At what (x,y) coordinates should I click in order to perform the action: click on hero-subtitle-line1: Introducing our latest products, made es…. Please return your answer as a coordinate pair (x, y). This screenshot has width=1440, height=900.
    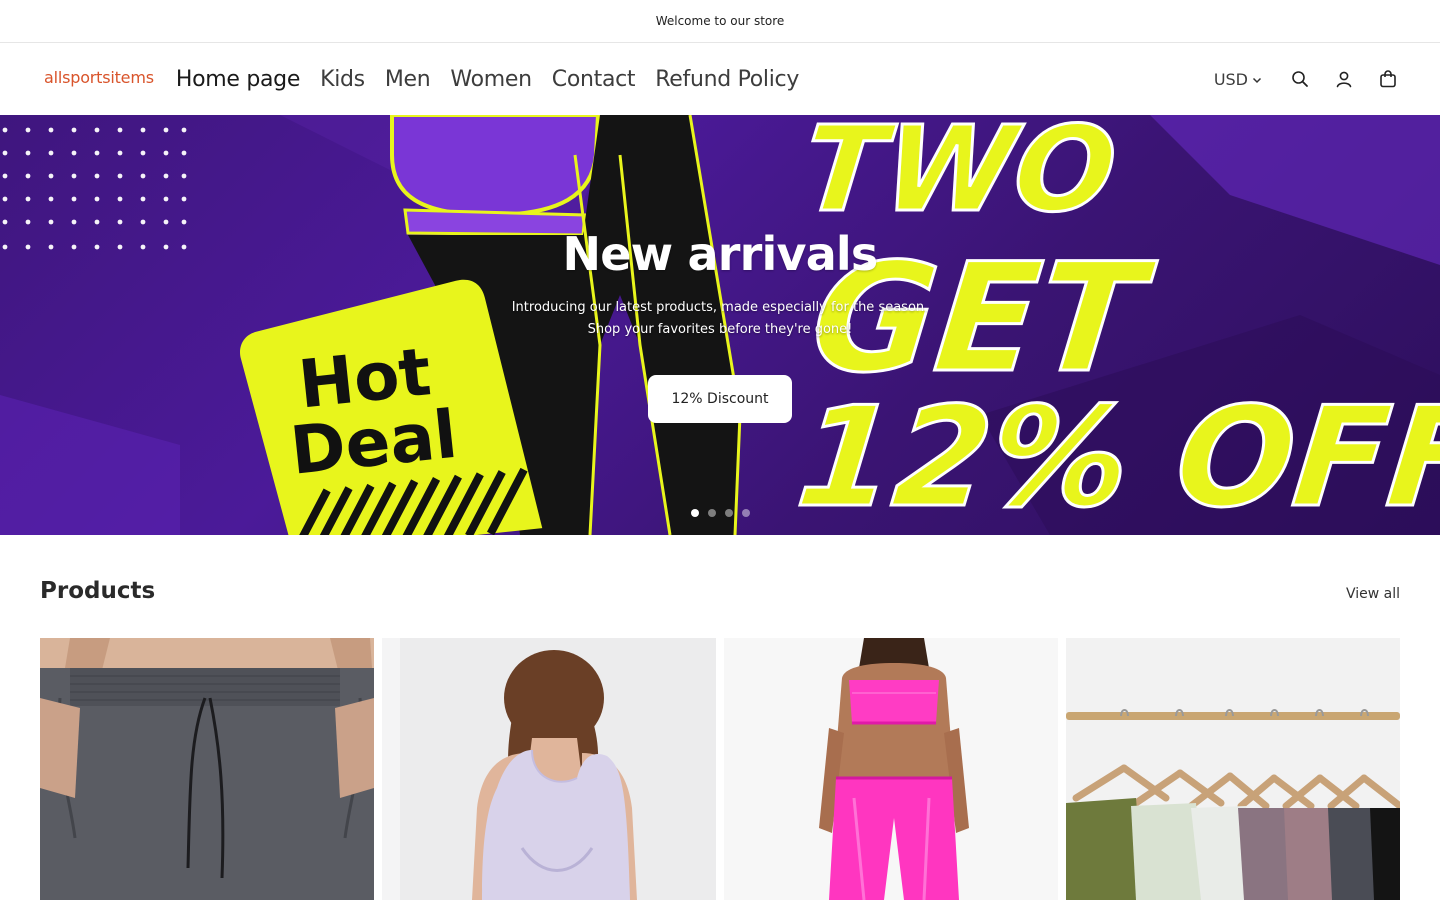
    Looking at the image, I should click on (720, 307).